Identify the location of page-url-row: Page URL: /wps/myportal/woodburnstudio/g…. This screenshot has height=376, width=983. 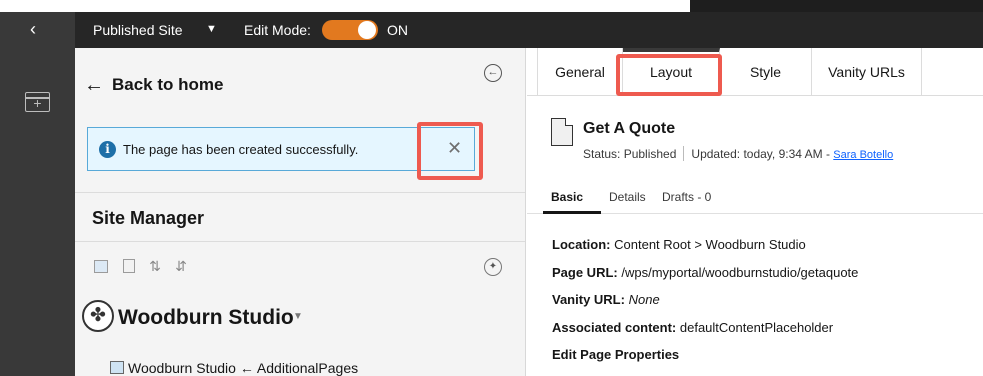
(705, 272).